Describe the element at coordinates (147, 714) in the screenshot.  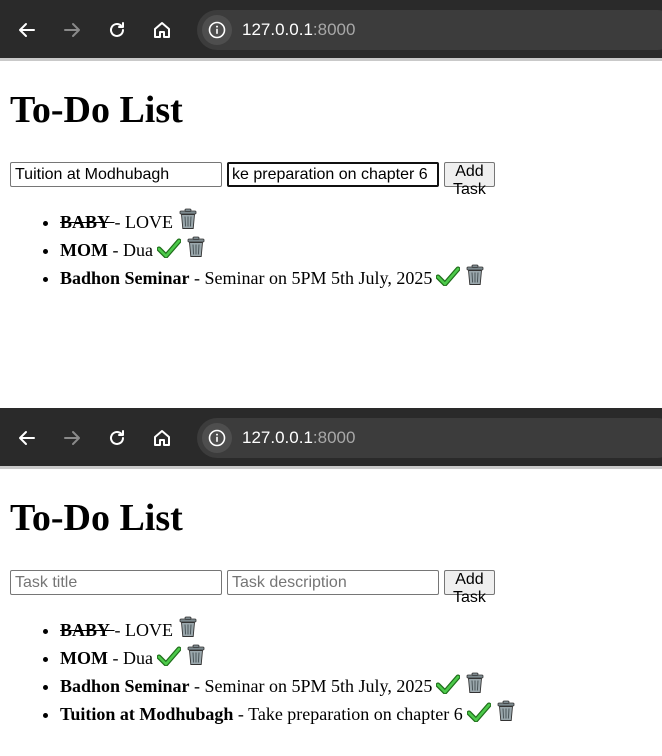
I see `task-title: Tuition at Modhubagh` at that location.